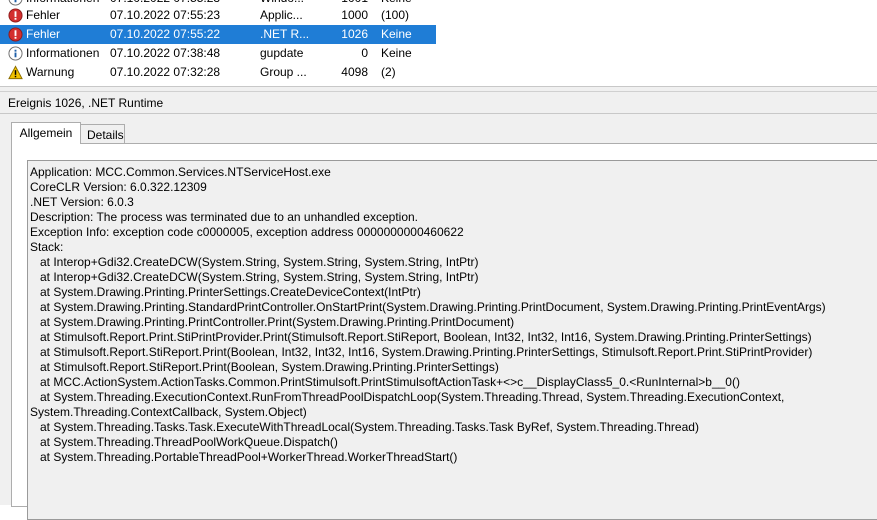  Describe the element at coordinates (50, 72) in the screenshot. I see `event-level: Warnung` at that location.